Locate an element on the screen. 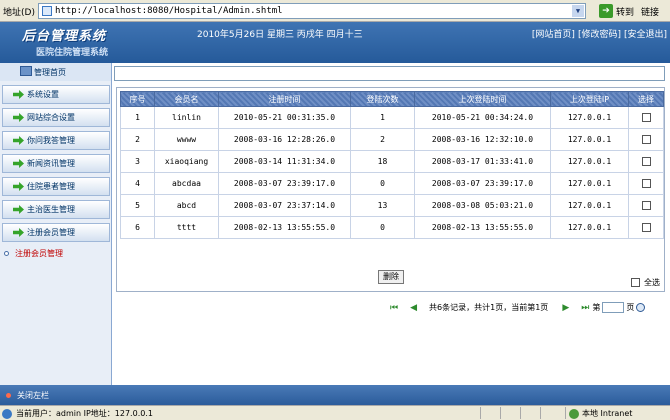  sidebar-item-label: 网站综合设置 is located at coordinates (51, 117).